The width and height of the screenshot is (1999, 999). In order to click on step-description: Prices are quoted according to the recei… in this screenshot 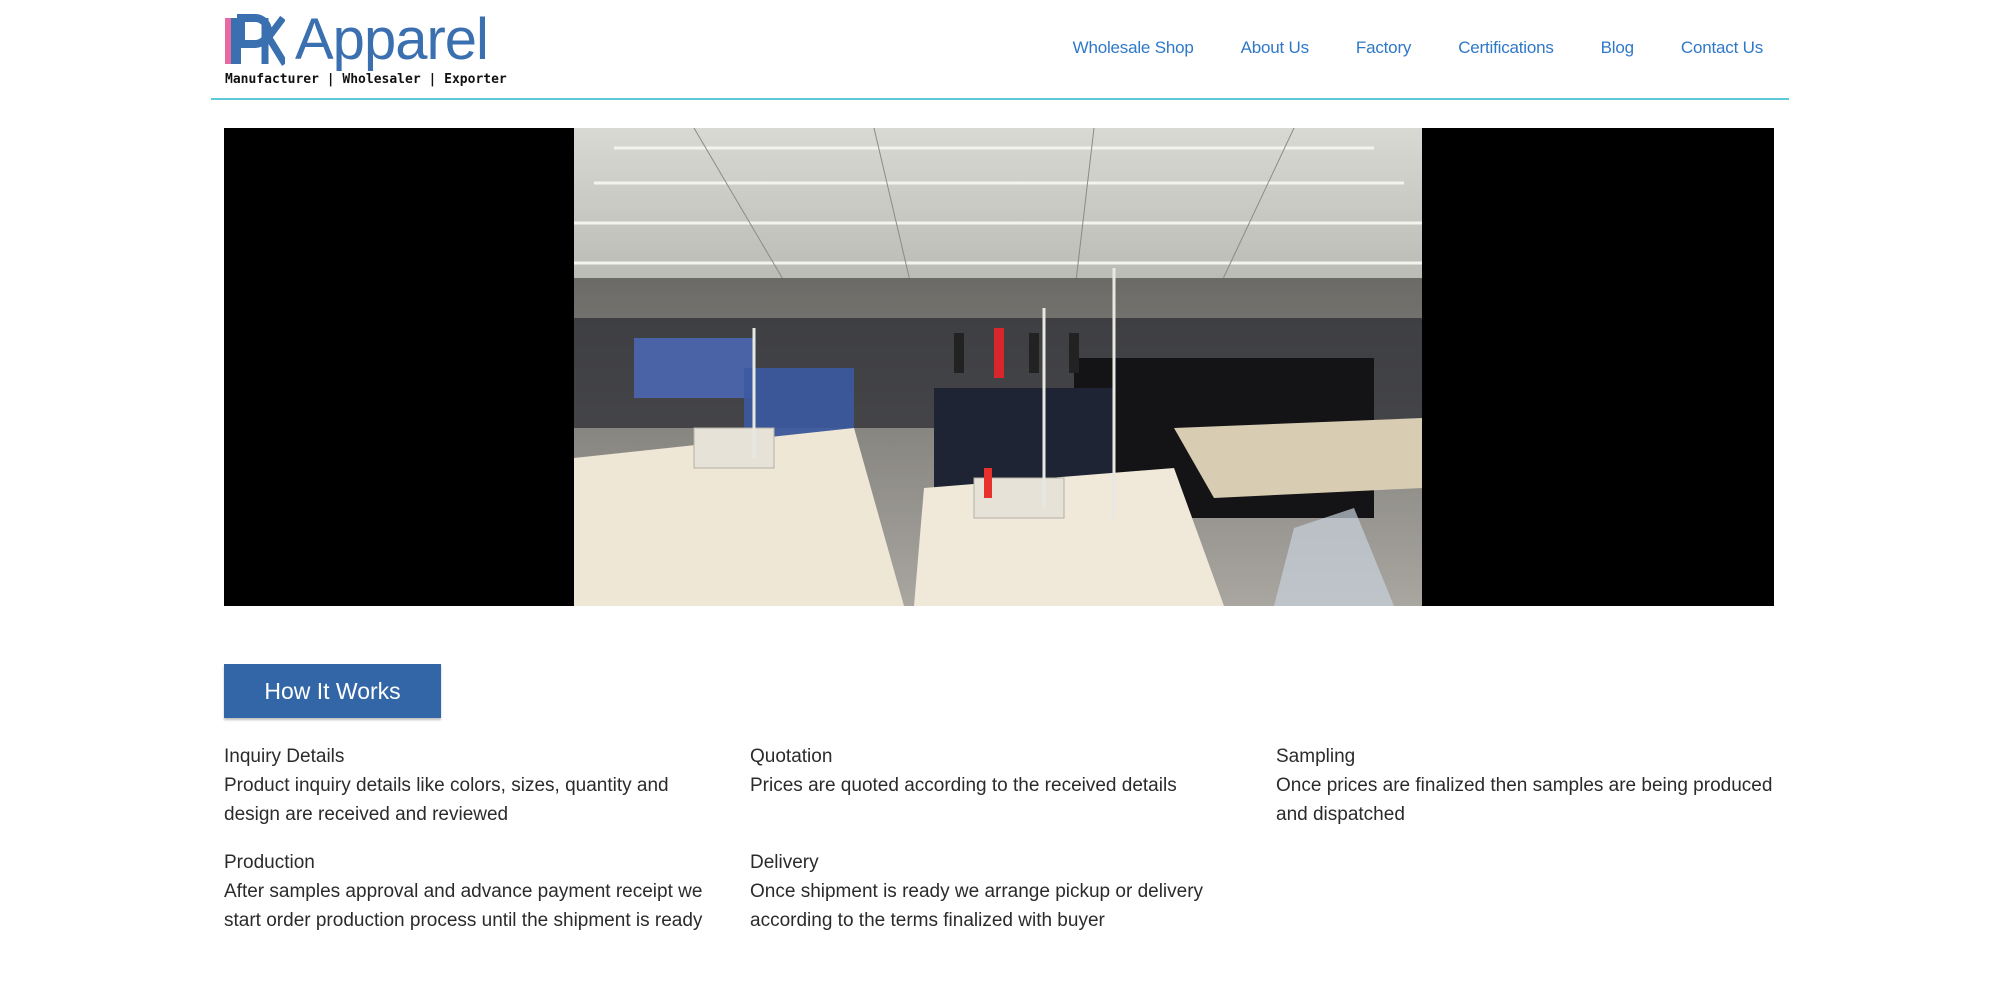, I will do `click(963, 785)`.